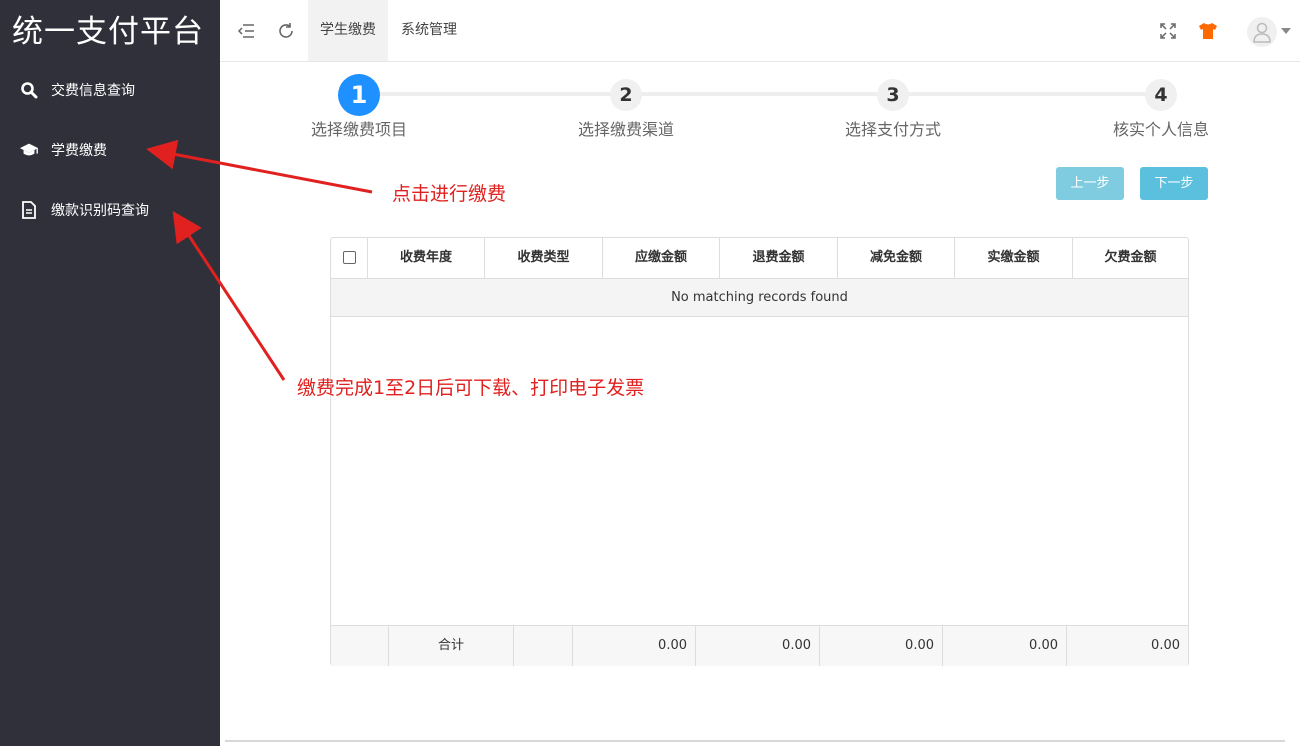  Describe the element at coordinates (625, 129) in the screenshot. I see `step-label: 选择缴费渠道` at that location.